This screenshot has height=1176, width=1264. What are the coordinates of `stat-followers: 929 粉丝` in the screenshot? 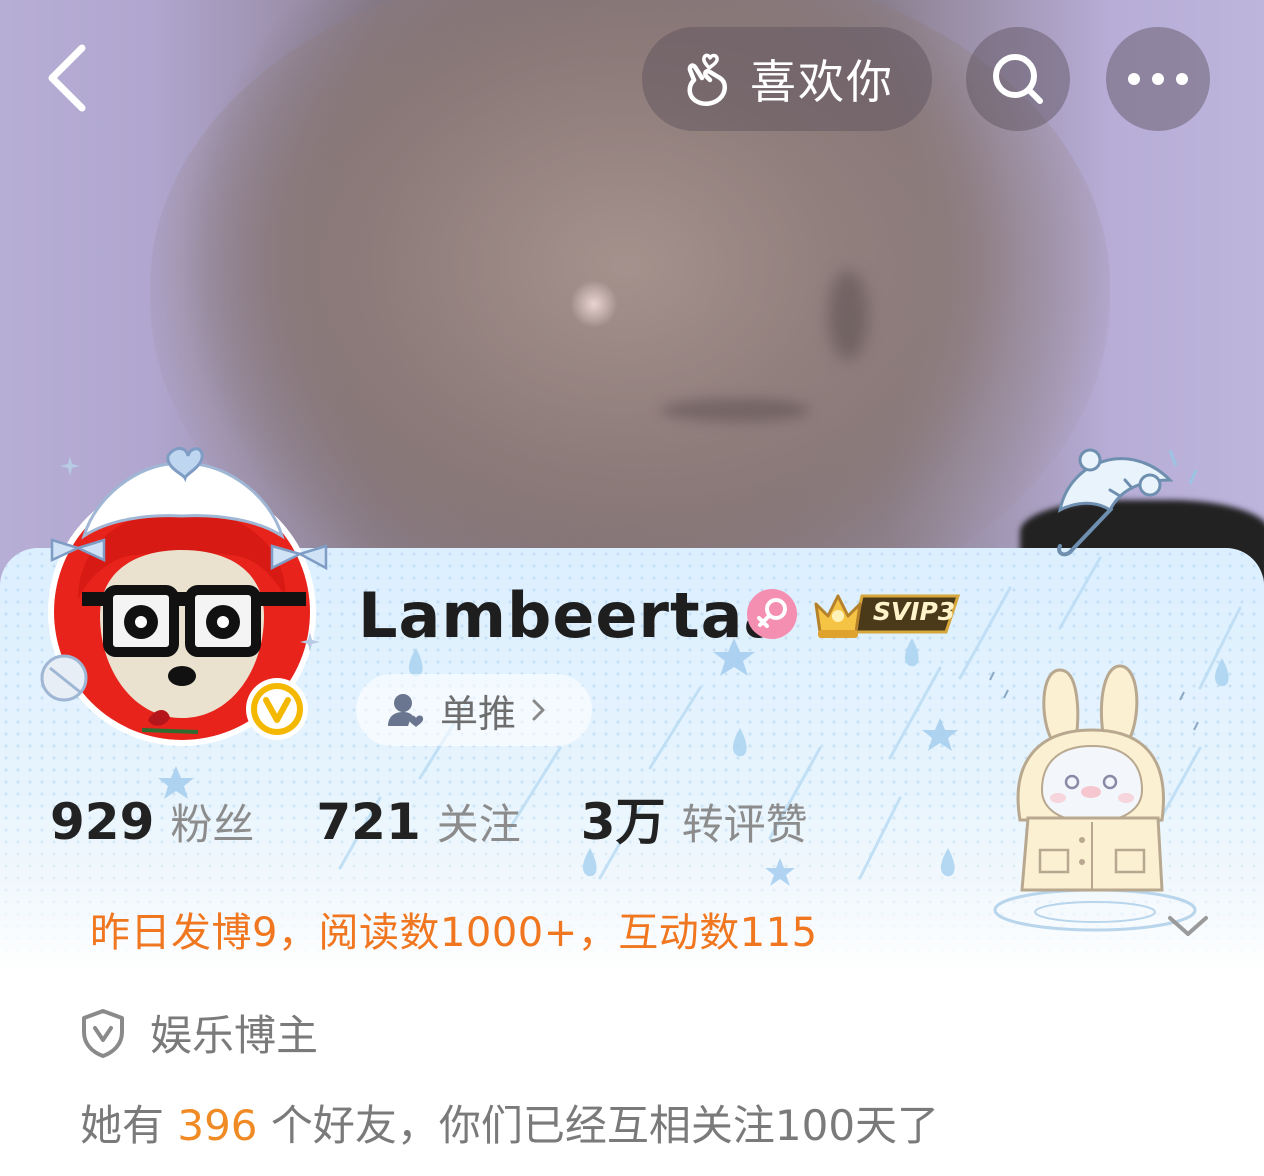 It's located at (152, 821).